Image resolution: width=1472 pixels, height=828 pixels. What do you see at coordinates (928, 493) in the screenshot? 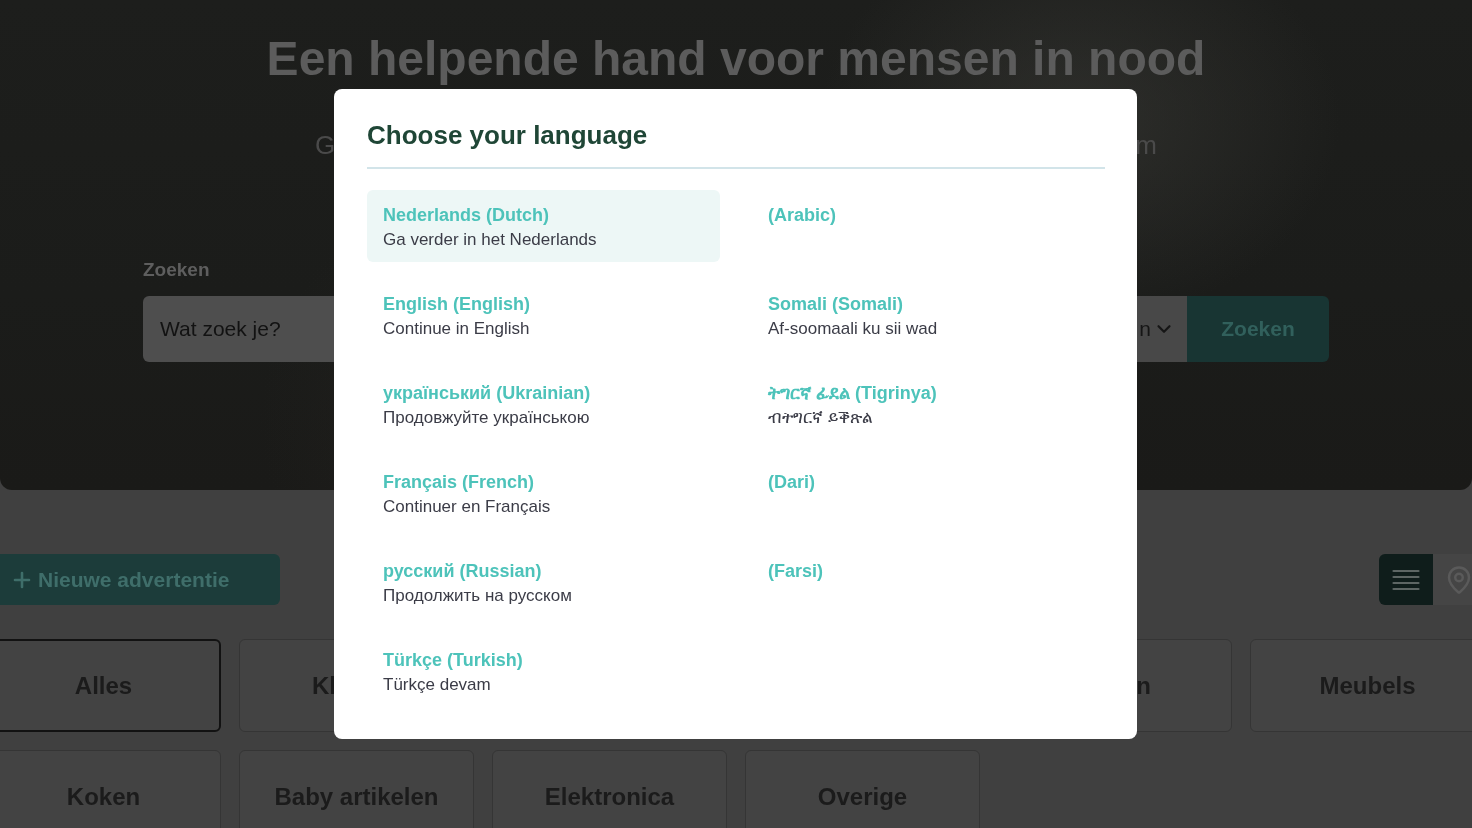
I see `language-option: (Dari)` at bounding box center [928, 493].